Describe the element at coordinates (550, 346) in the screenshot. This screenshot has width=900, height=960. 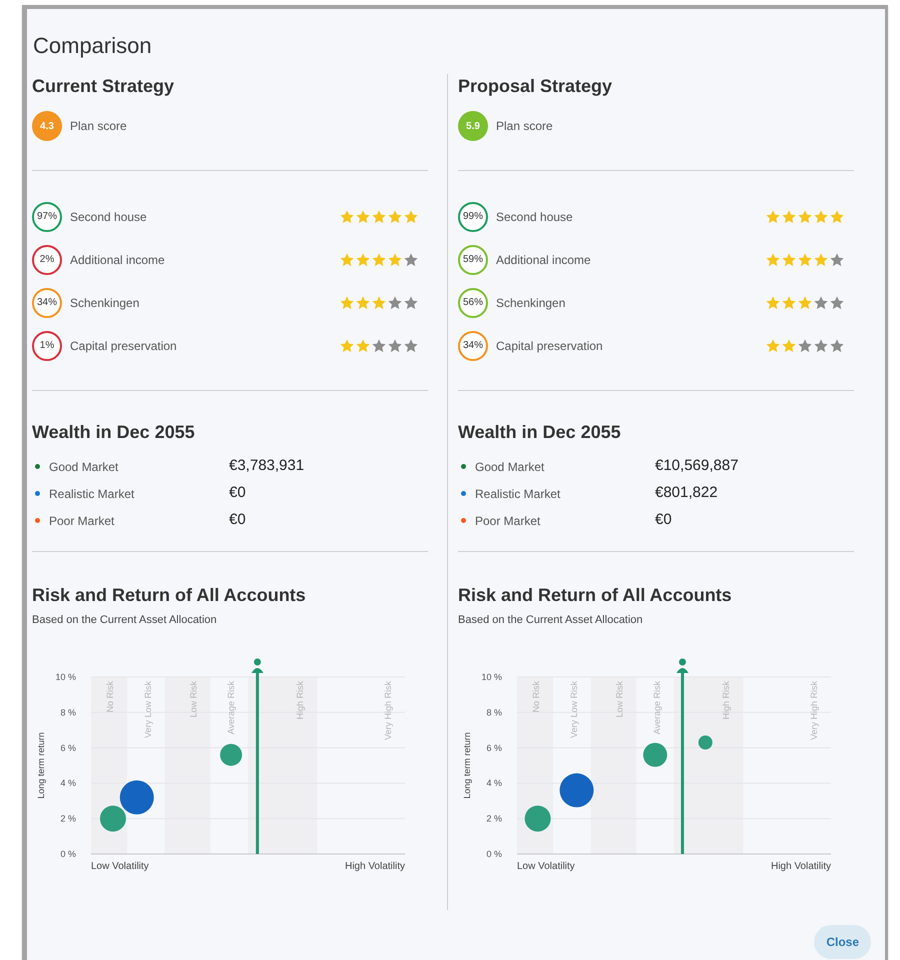
I see `goal-name: Capital preservation` at that location.